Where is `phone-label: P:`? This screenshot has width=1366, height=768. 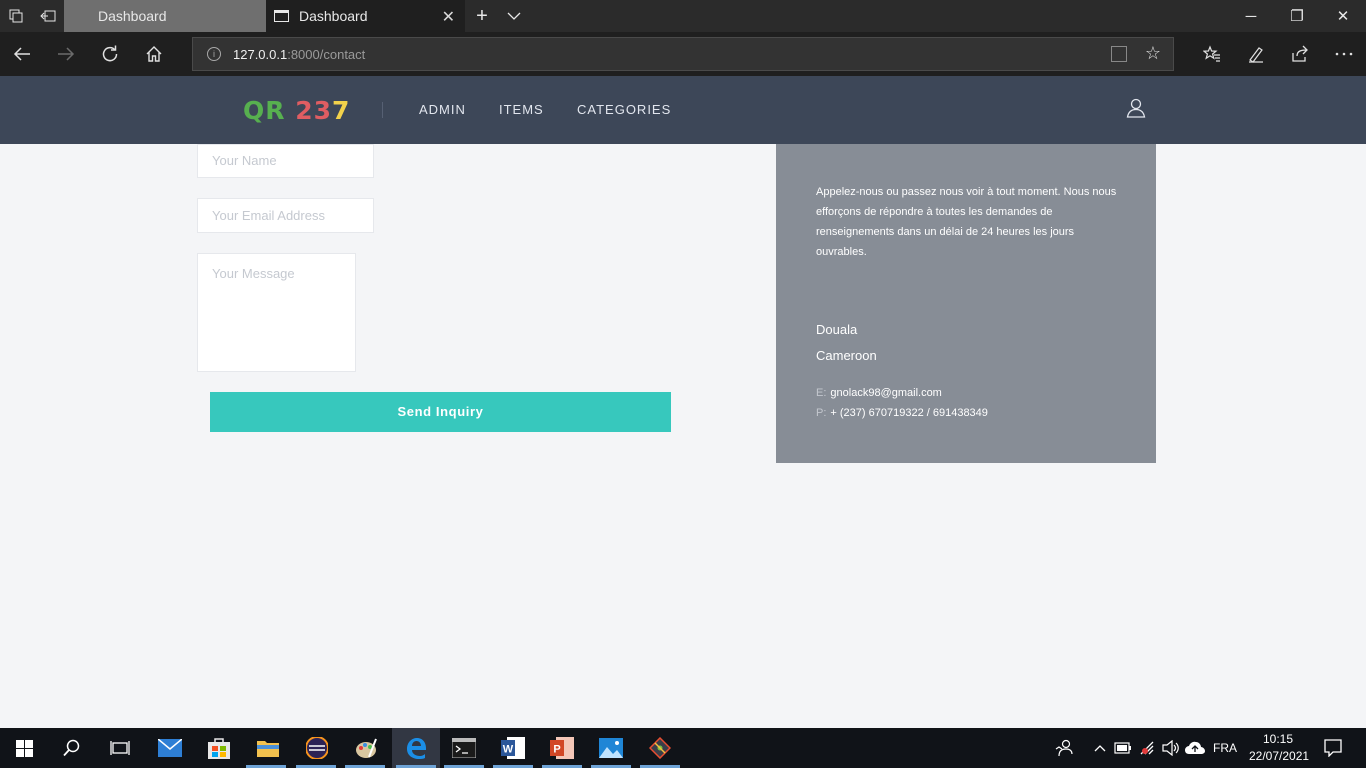 phone-label: P: is located at coordinates (821, 413).